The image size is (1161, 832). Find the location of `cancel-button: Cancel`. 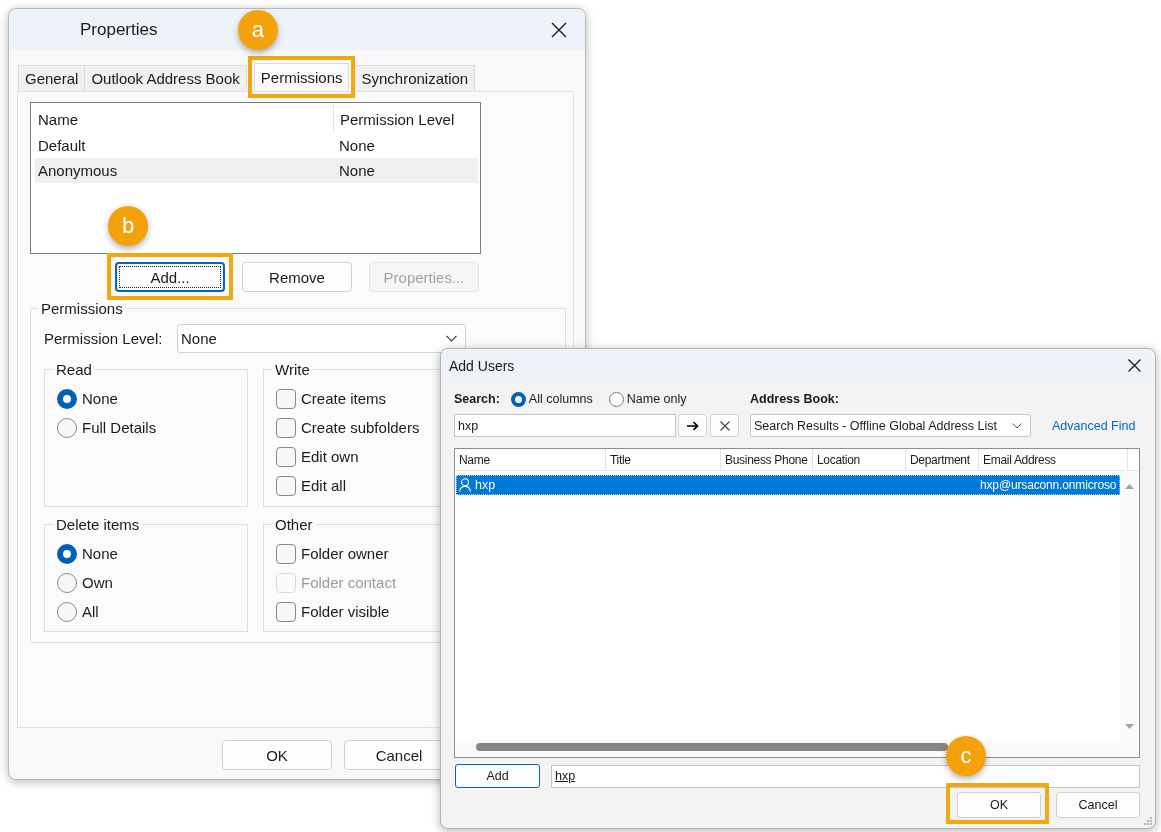

cancel-button: Cancel is located at coordinates (1098, 805).